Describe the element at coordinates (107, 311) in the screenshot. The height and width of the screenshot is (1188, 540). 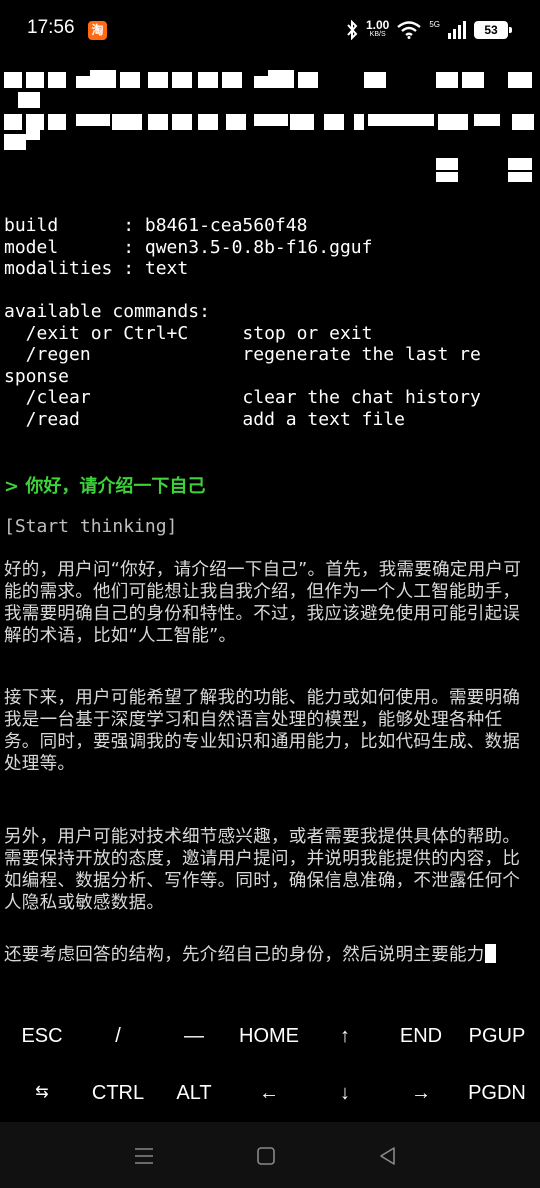
I see `commands-header: available commands:` at that location.